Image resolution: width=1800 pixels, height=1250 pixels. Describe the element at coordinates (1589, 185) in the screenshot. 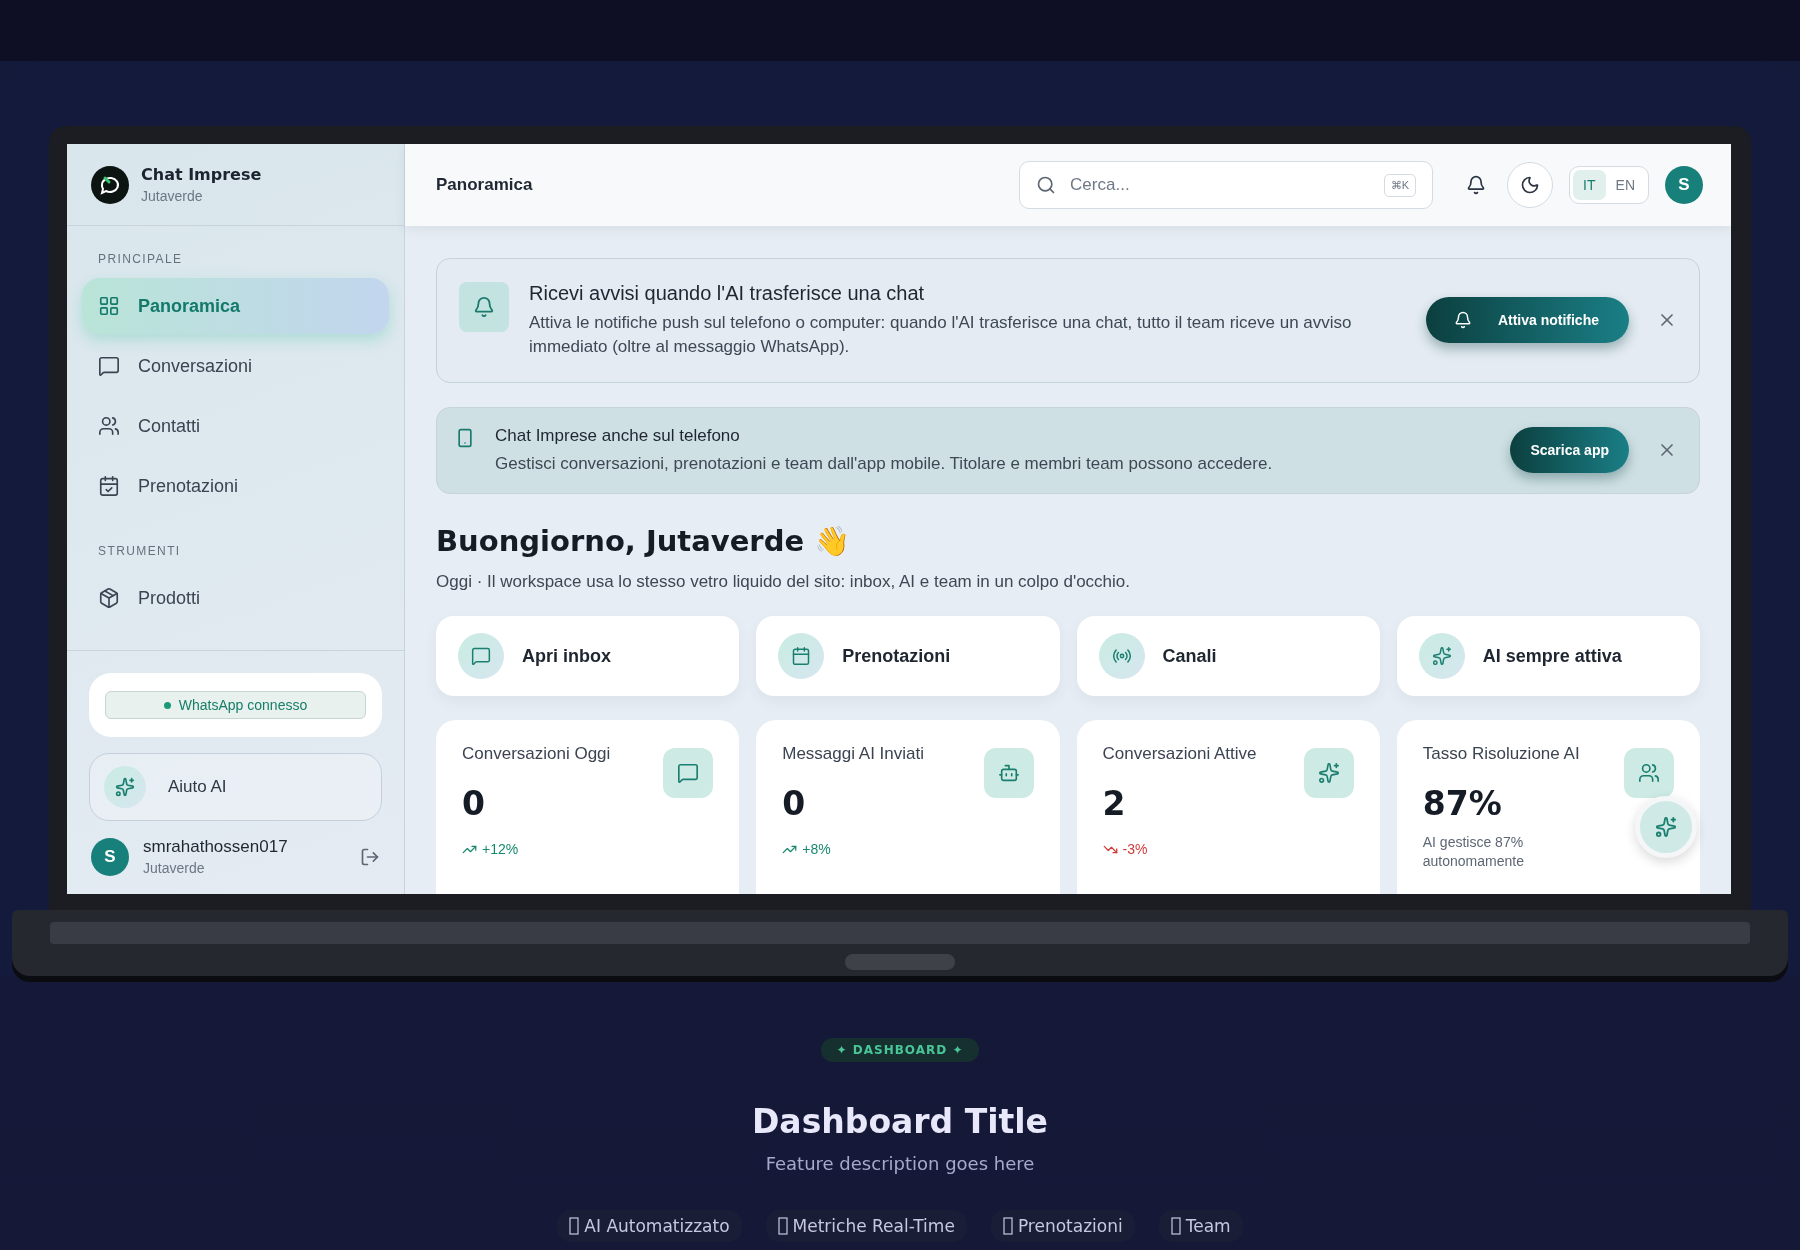

I see `language-tab: IT` at that location.